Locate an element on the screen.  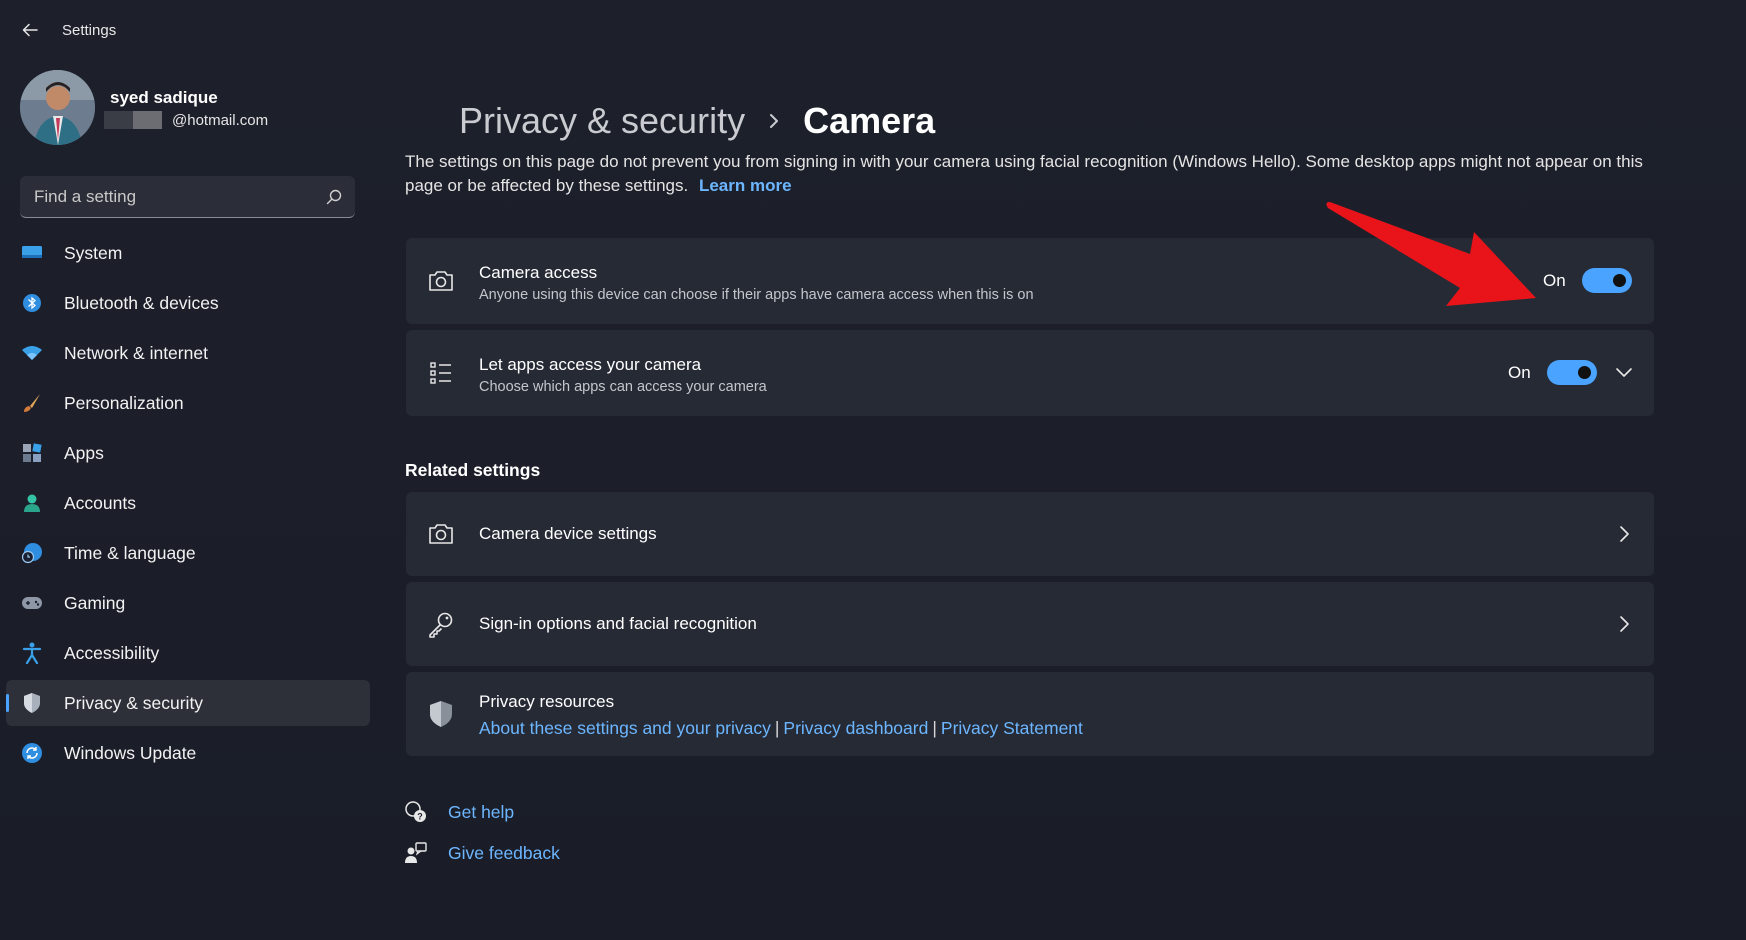
page-title: Camera is located at coordinates (869, 120).